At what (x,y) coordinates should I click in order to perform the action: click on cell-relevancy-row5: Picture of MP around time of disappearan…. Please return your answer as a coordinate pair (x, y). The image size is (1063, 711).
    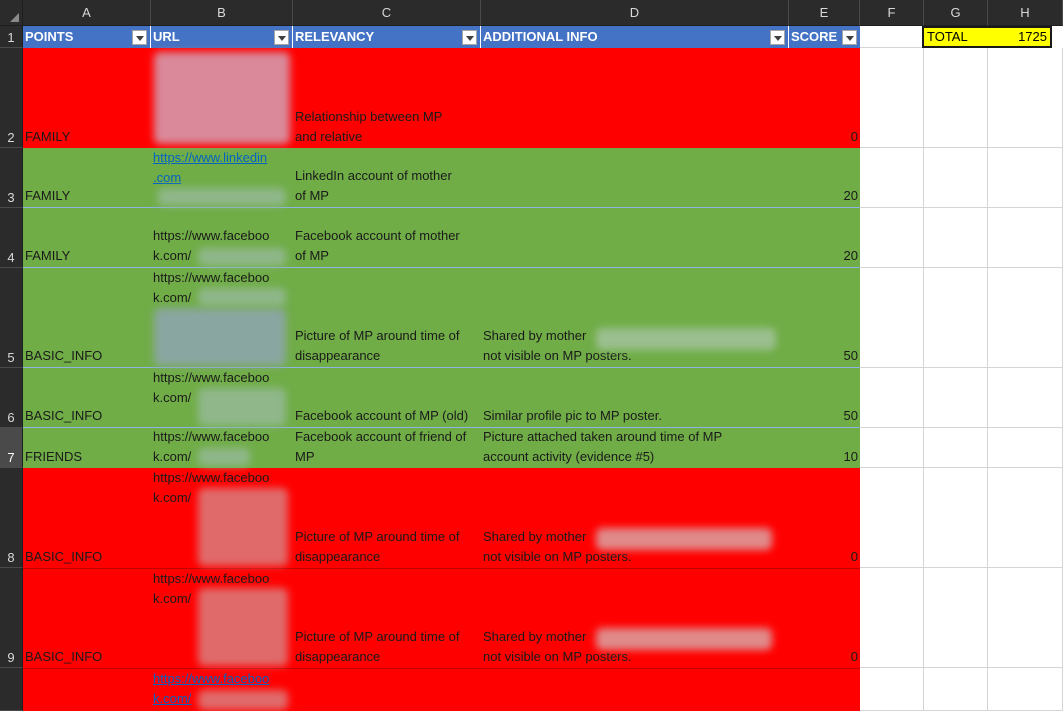
    Looking at the image, I should click on (387, 318).